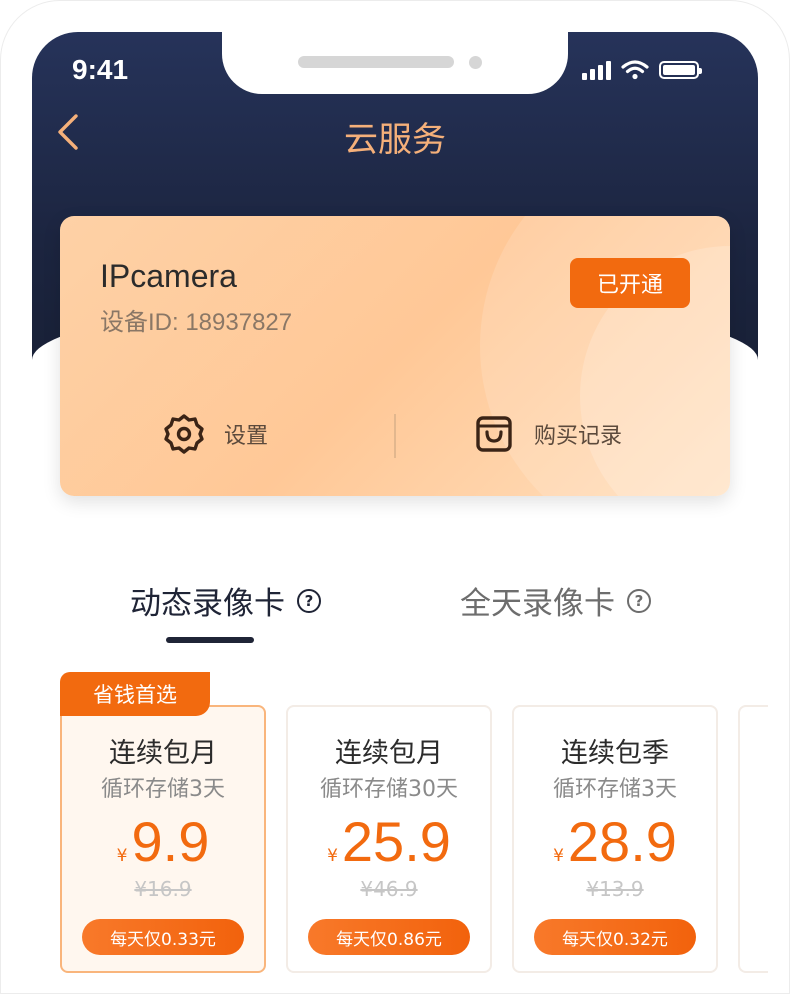 This screenshot has height=994, width=790. I want to click on price-amount: 25.9, so click(396, 841).